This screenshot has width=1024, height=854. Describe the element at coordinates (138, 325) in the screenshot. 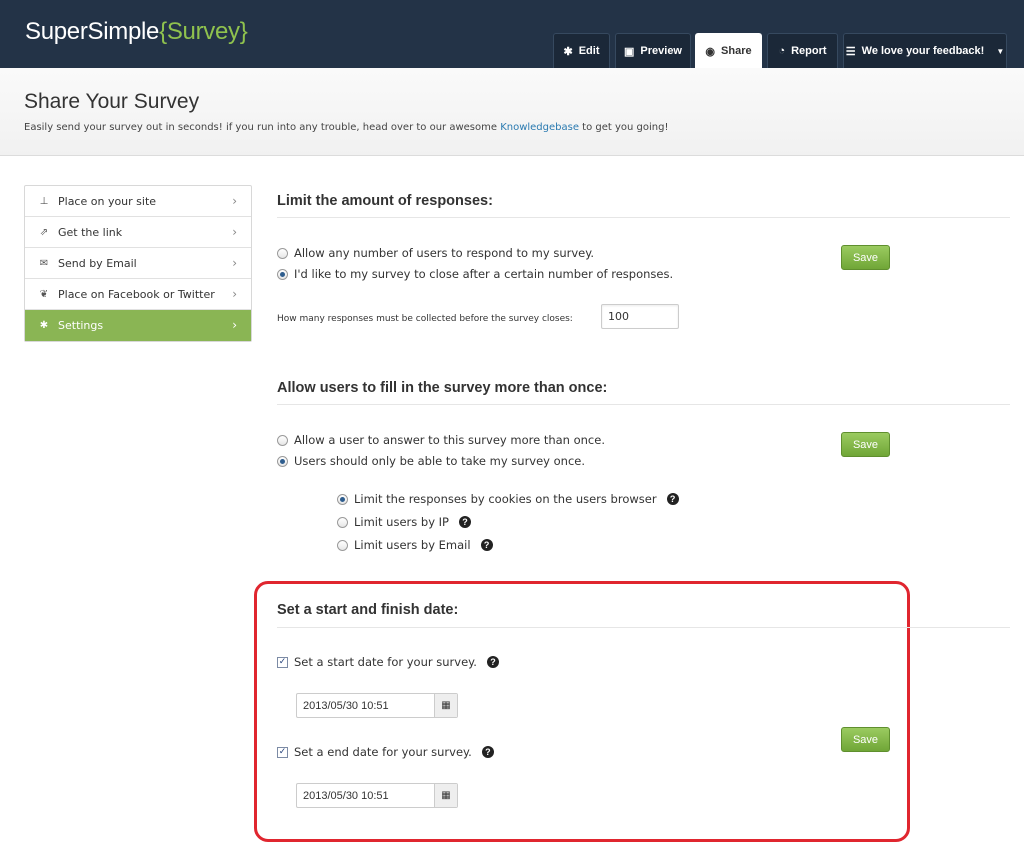

I see `sidebar-item-settings: ✱ Settings ›` at that location.